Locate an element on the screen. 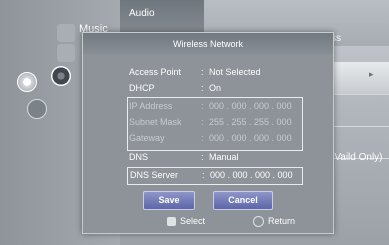  gateway-value: 000 . 000 . 000 . 000 is located at coordinates (250, 138).